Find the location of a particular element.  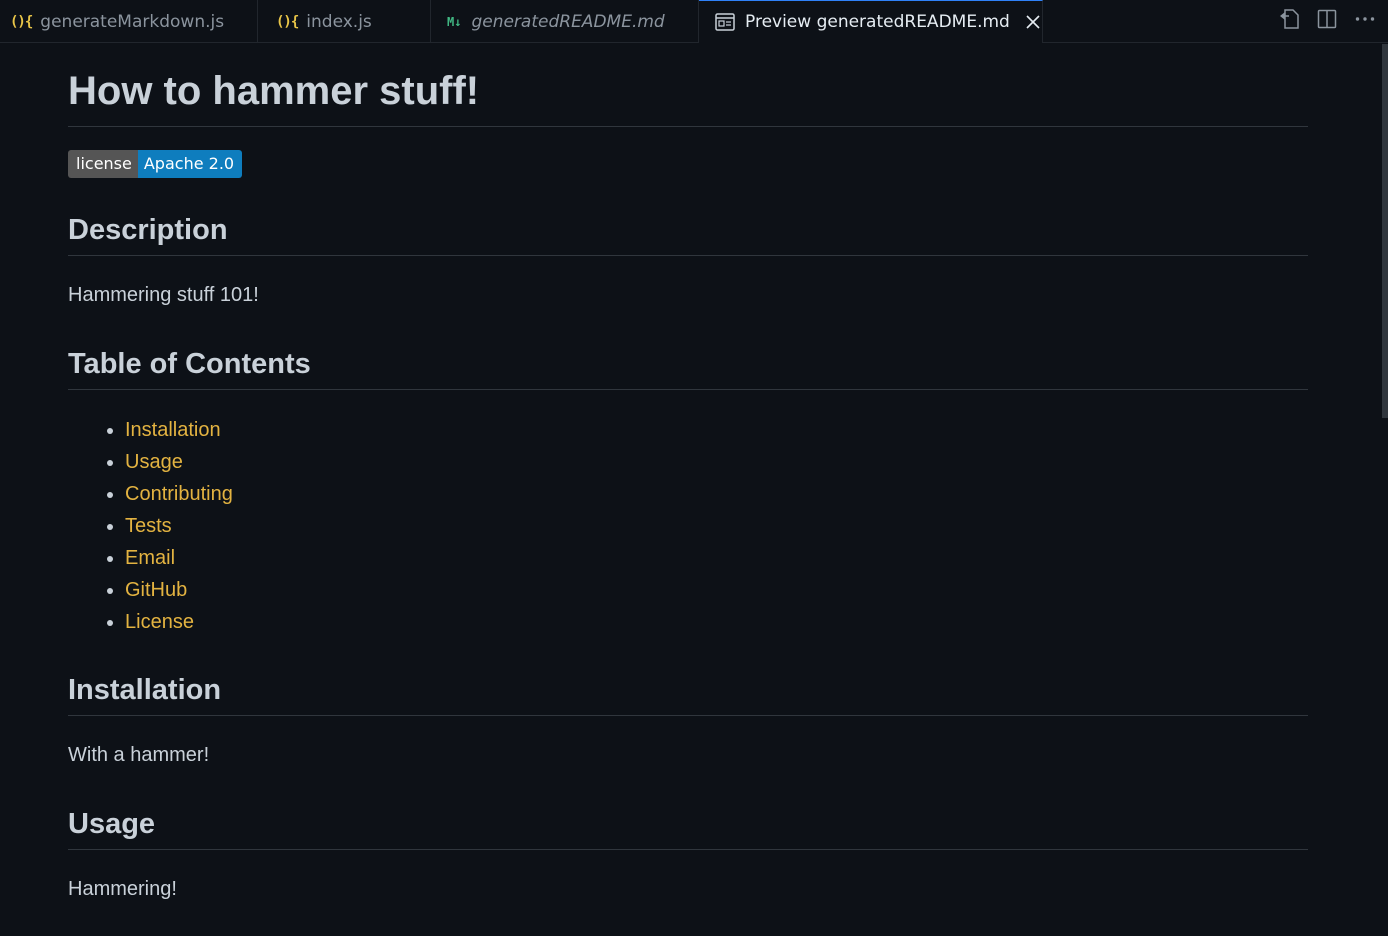

tab-generated-readme-md: M↓ generatedREADME.md is located at coordinates (565, 21).